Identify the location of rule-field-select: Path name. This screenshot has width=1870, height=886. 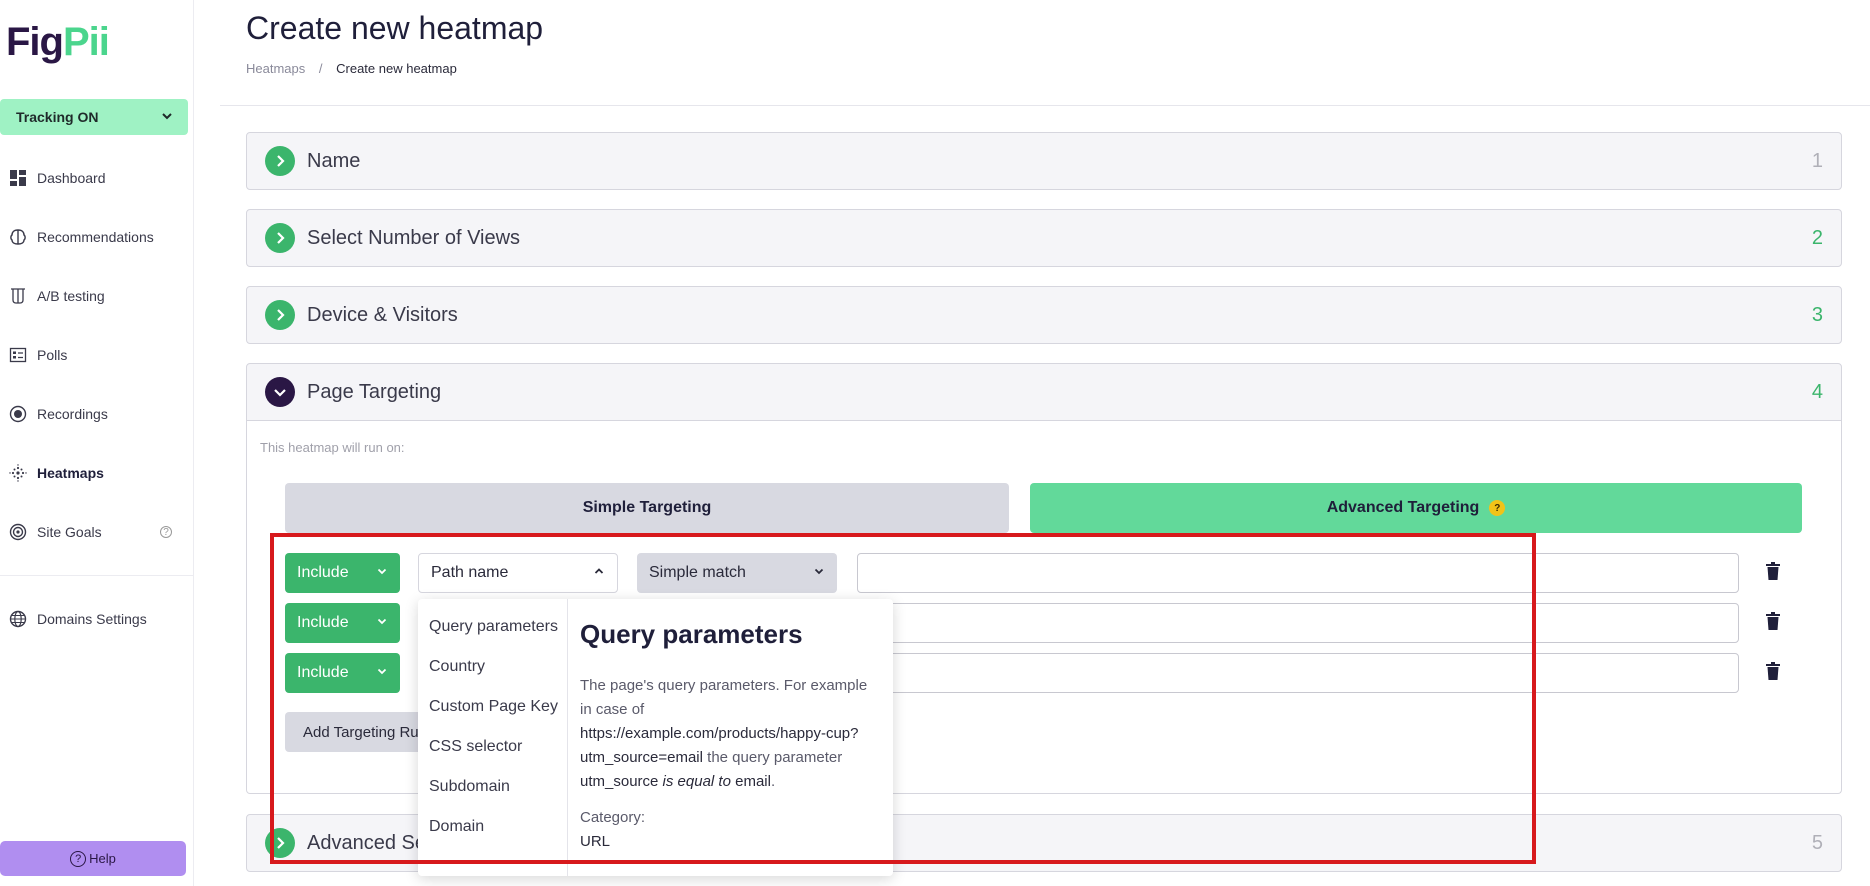
(518, 573).